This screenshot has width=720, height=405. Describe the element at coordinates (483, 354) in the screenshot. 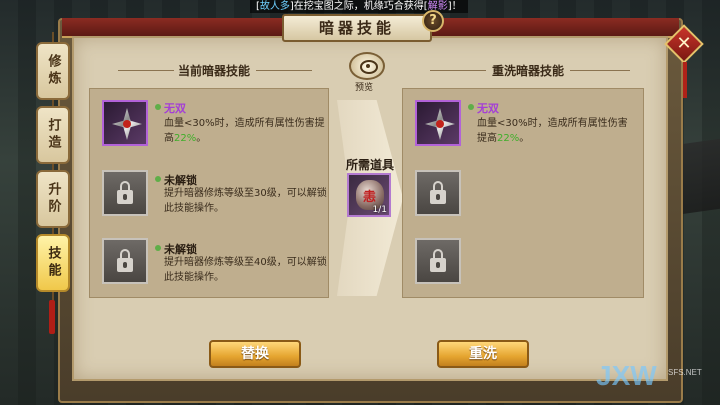

I see `reroll-button: 重洗` at that location.